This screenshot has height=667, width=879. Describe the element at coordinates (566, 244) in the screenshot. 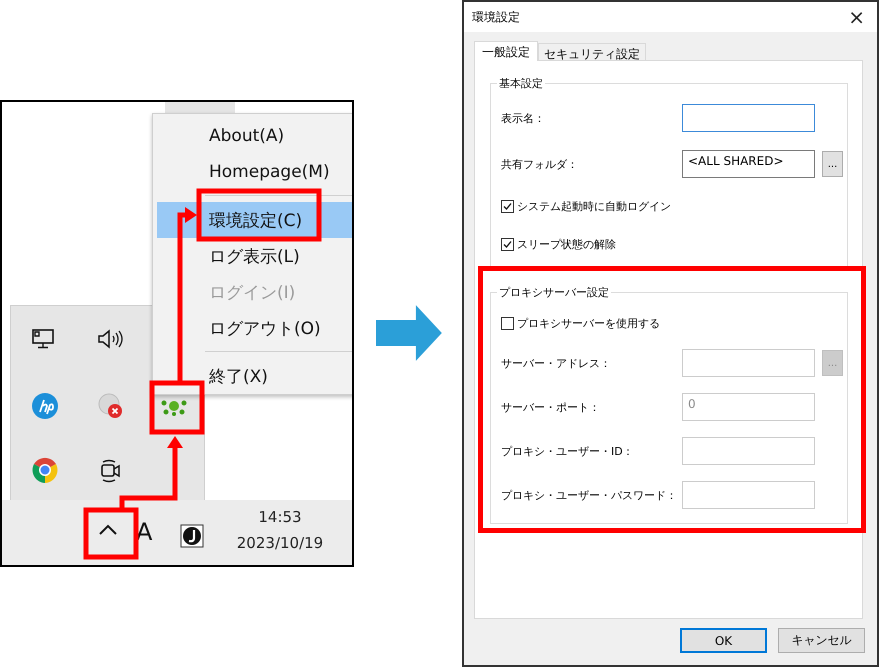

I see `checkbox-label: スリープ状態の解除` at that location.